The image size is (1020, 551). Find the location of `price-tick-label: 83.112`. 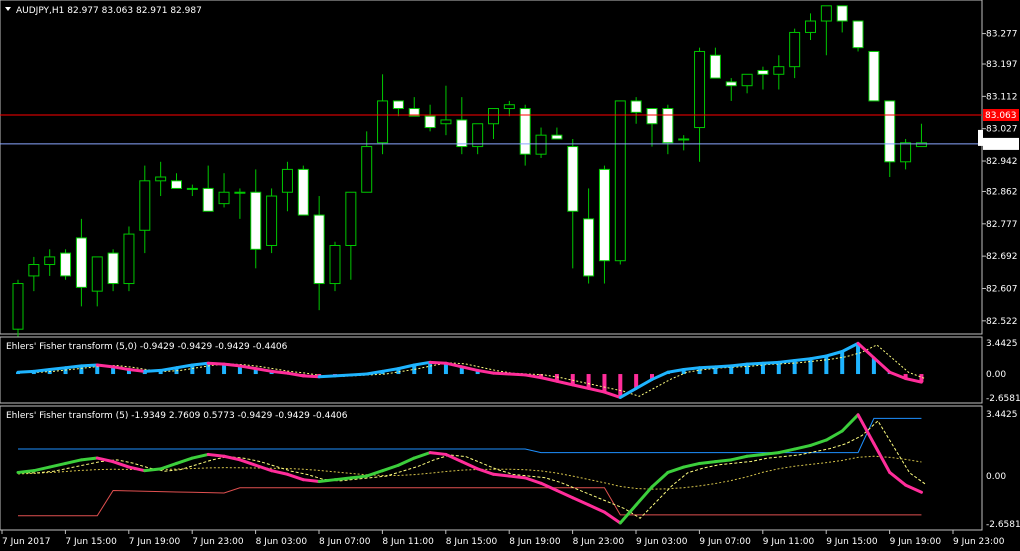

price-tick-label: 83.112 is located at coordinates (1002, 97).